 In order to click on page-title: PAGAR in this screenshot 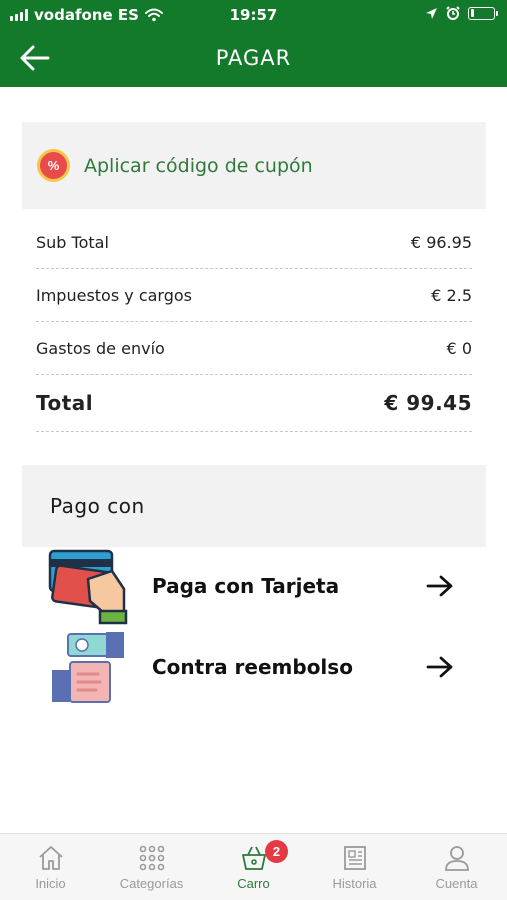, I will do `click(253, 58)`.